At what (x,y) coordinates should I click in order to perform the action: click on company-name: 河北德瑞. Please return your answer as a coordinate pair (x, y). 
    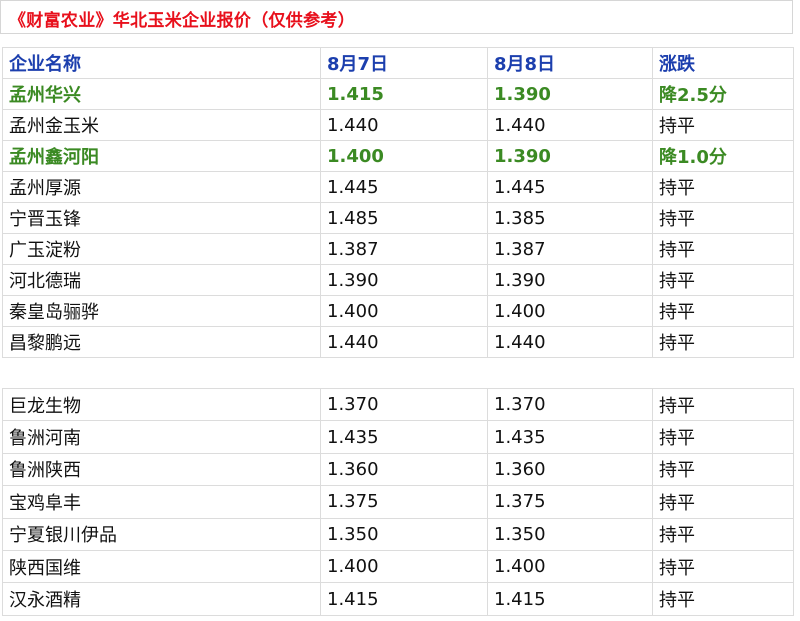
    Looking at the image, I should click on (161, 280).